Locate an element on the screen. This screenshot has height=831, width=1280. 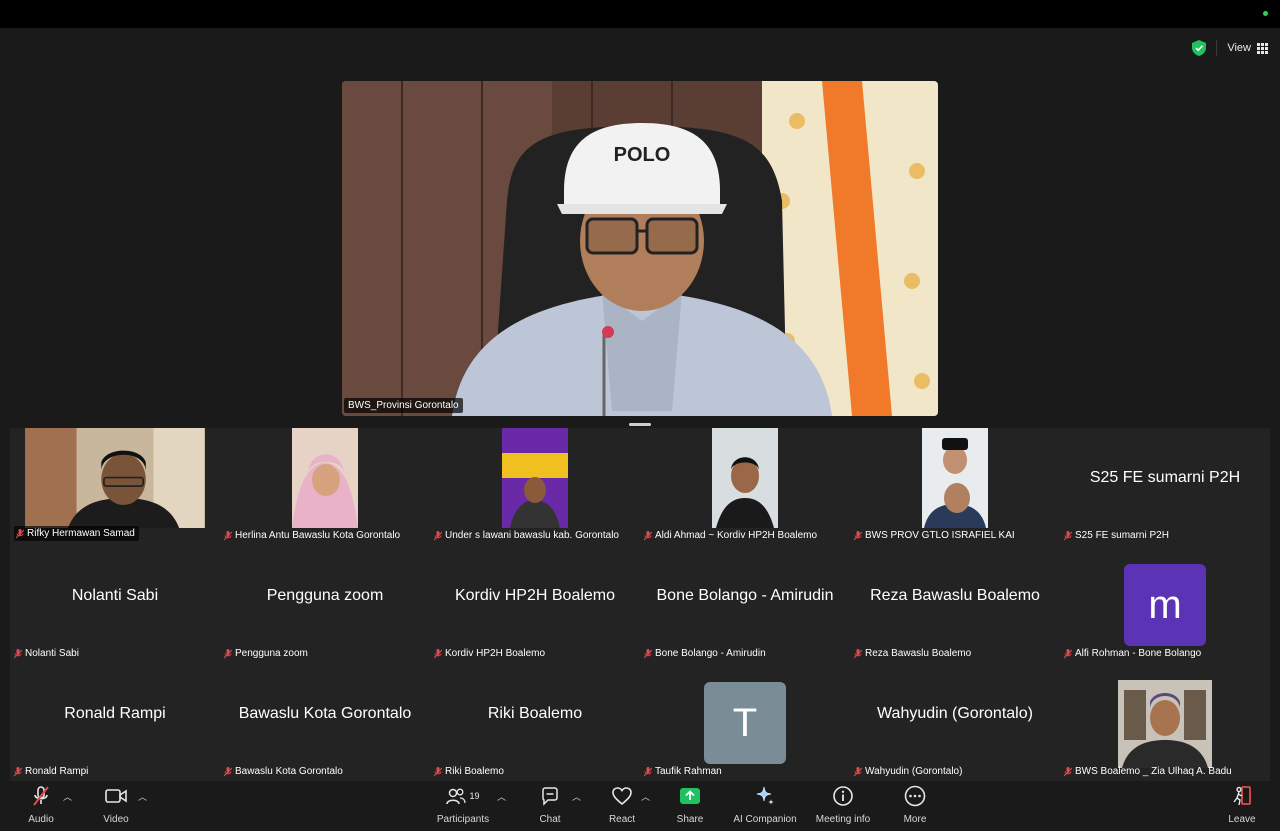
view-button: View is located at coordinates (1242, 48).